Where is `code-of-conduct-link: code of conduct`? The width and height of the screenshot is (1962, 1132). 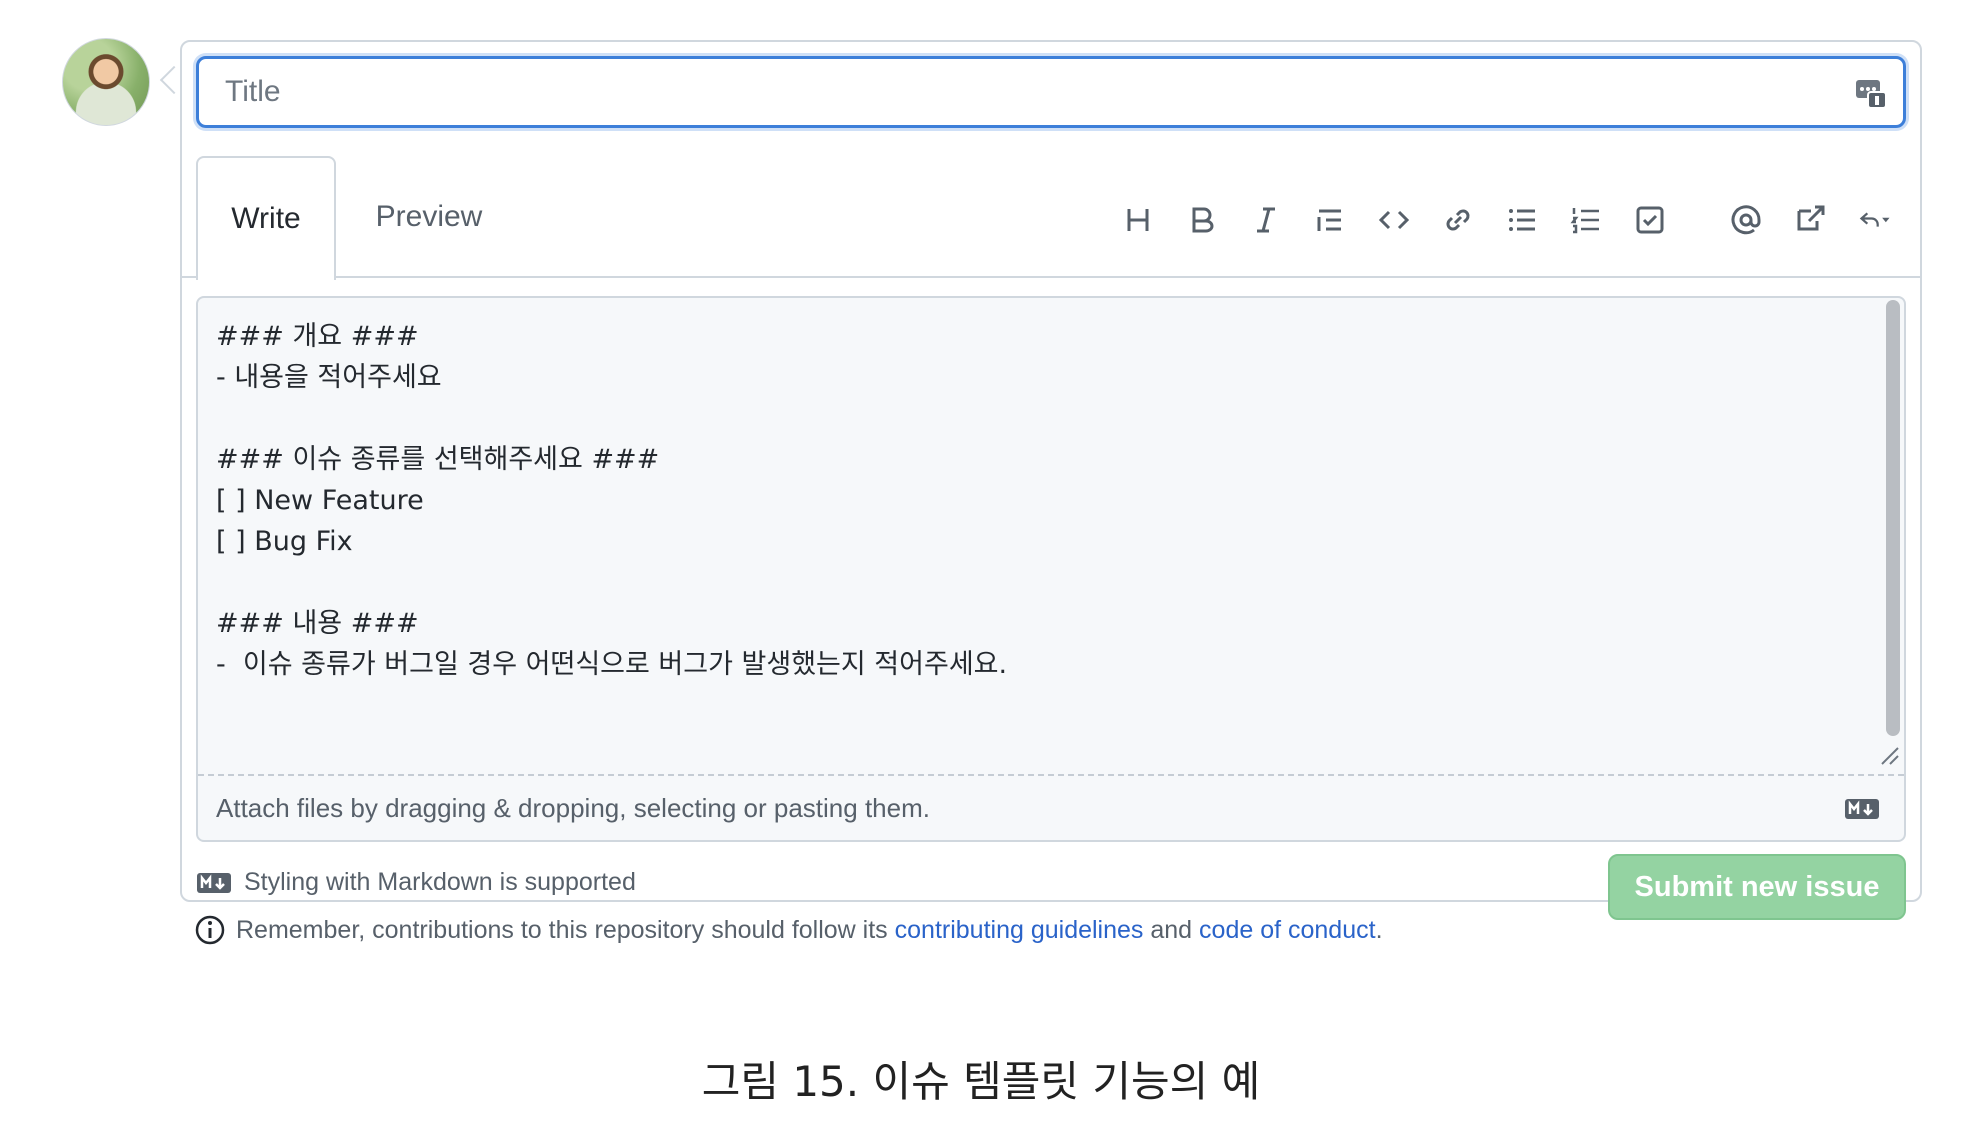
code-of-conduct-link: code of conduct is located at coordinates (1287, 930).